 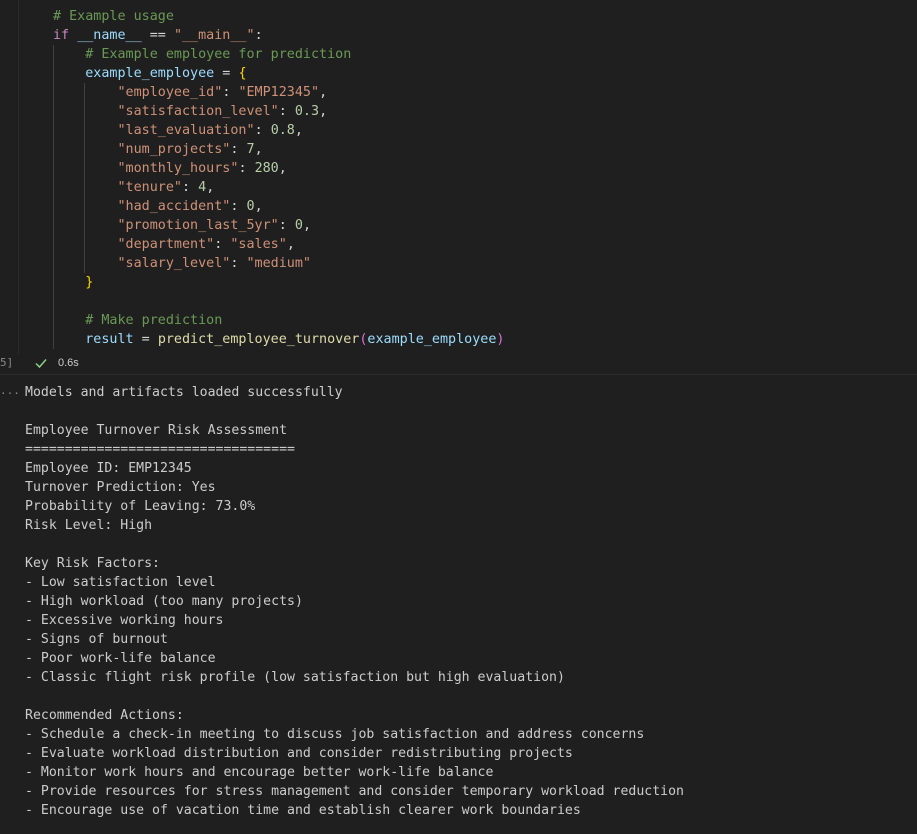 I want to click on output-line: Turnover Prediction: Yes, so click(x=120, y=487).